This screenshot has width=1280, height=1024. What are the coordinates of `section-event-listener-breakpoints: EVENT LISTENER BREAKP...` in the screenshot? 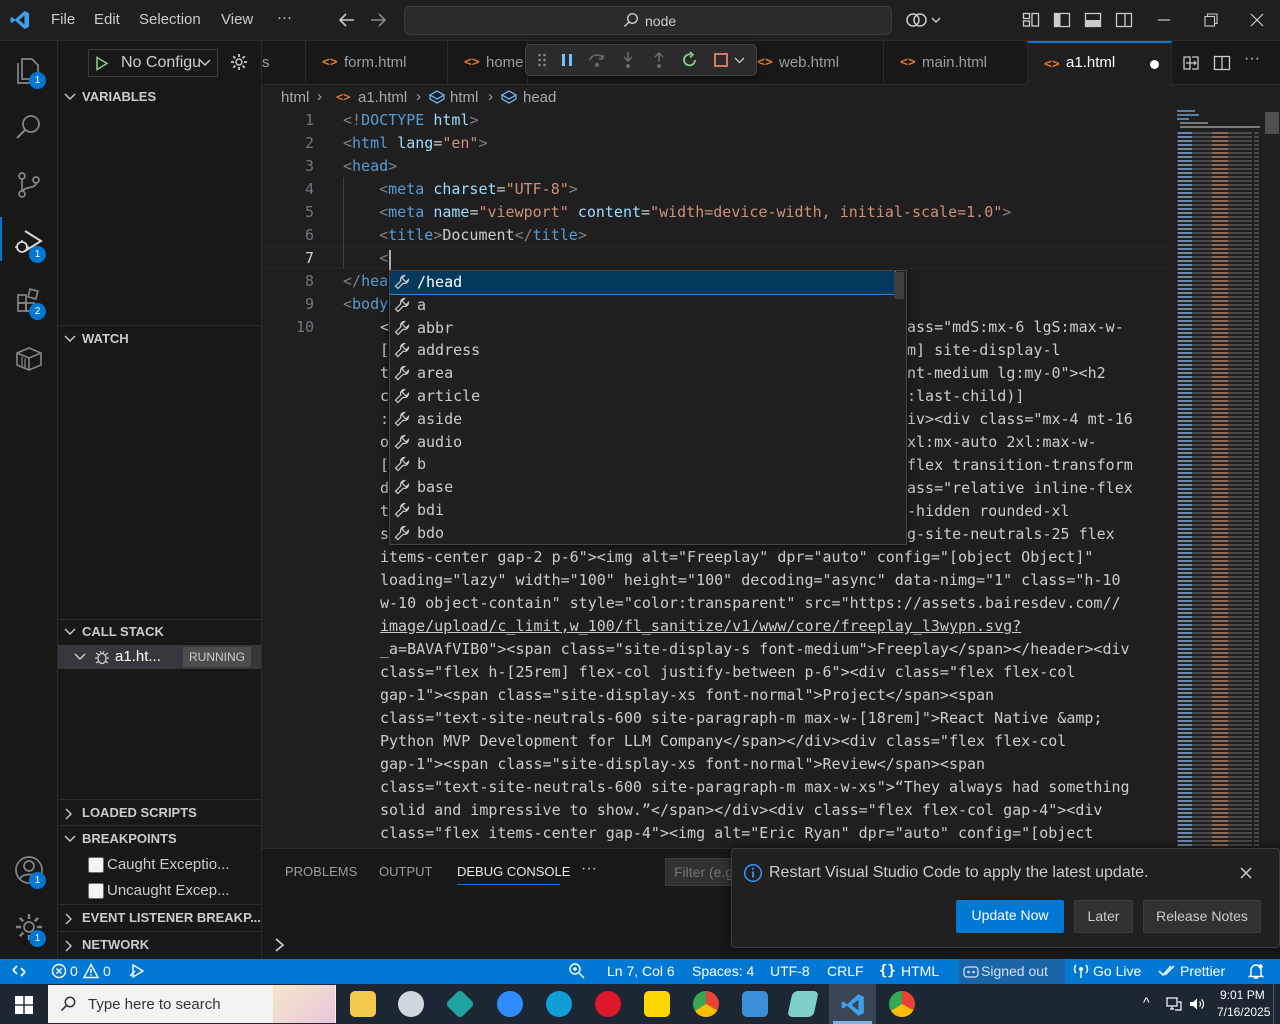 It's located at (160, 918).